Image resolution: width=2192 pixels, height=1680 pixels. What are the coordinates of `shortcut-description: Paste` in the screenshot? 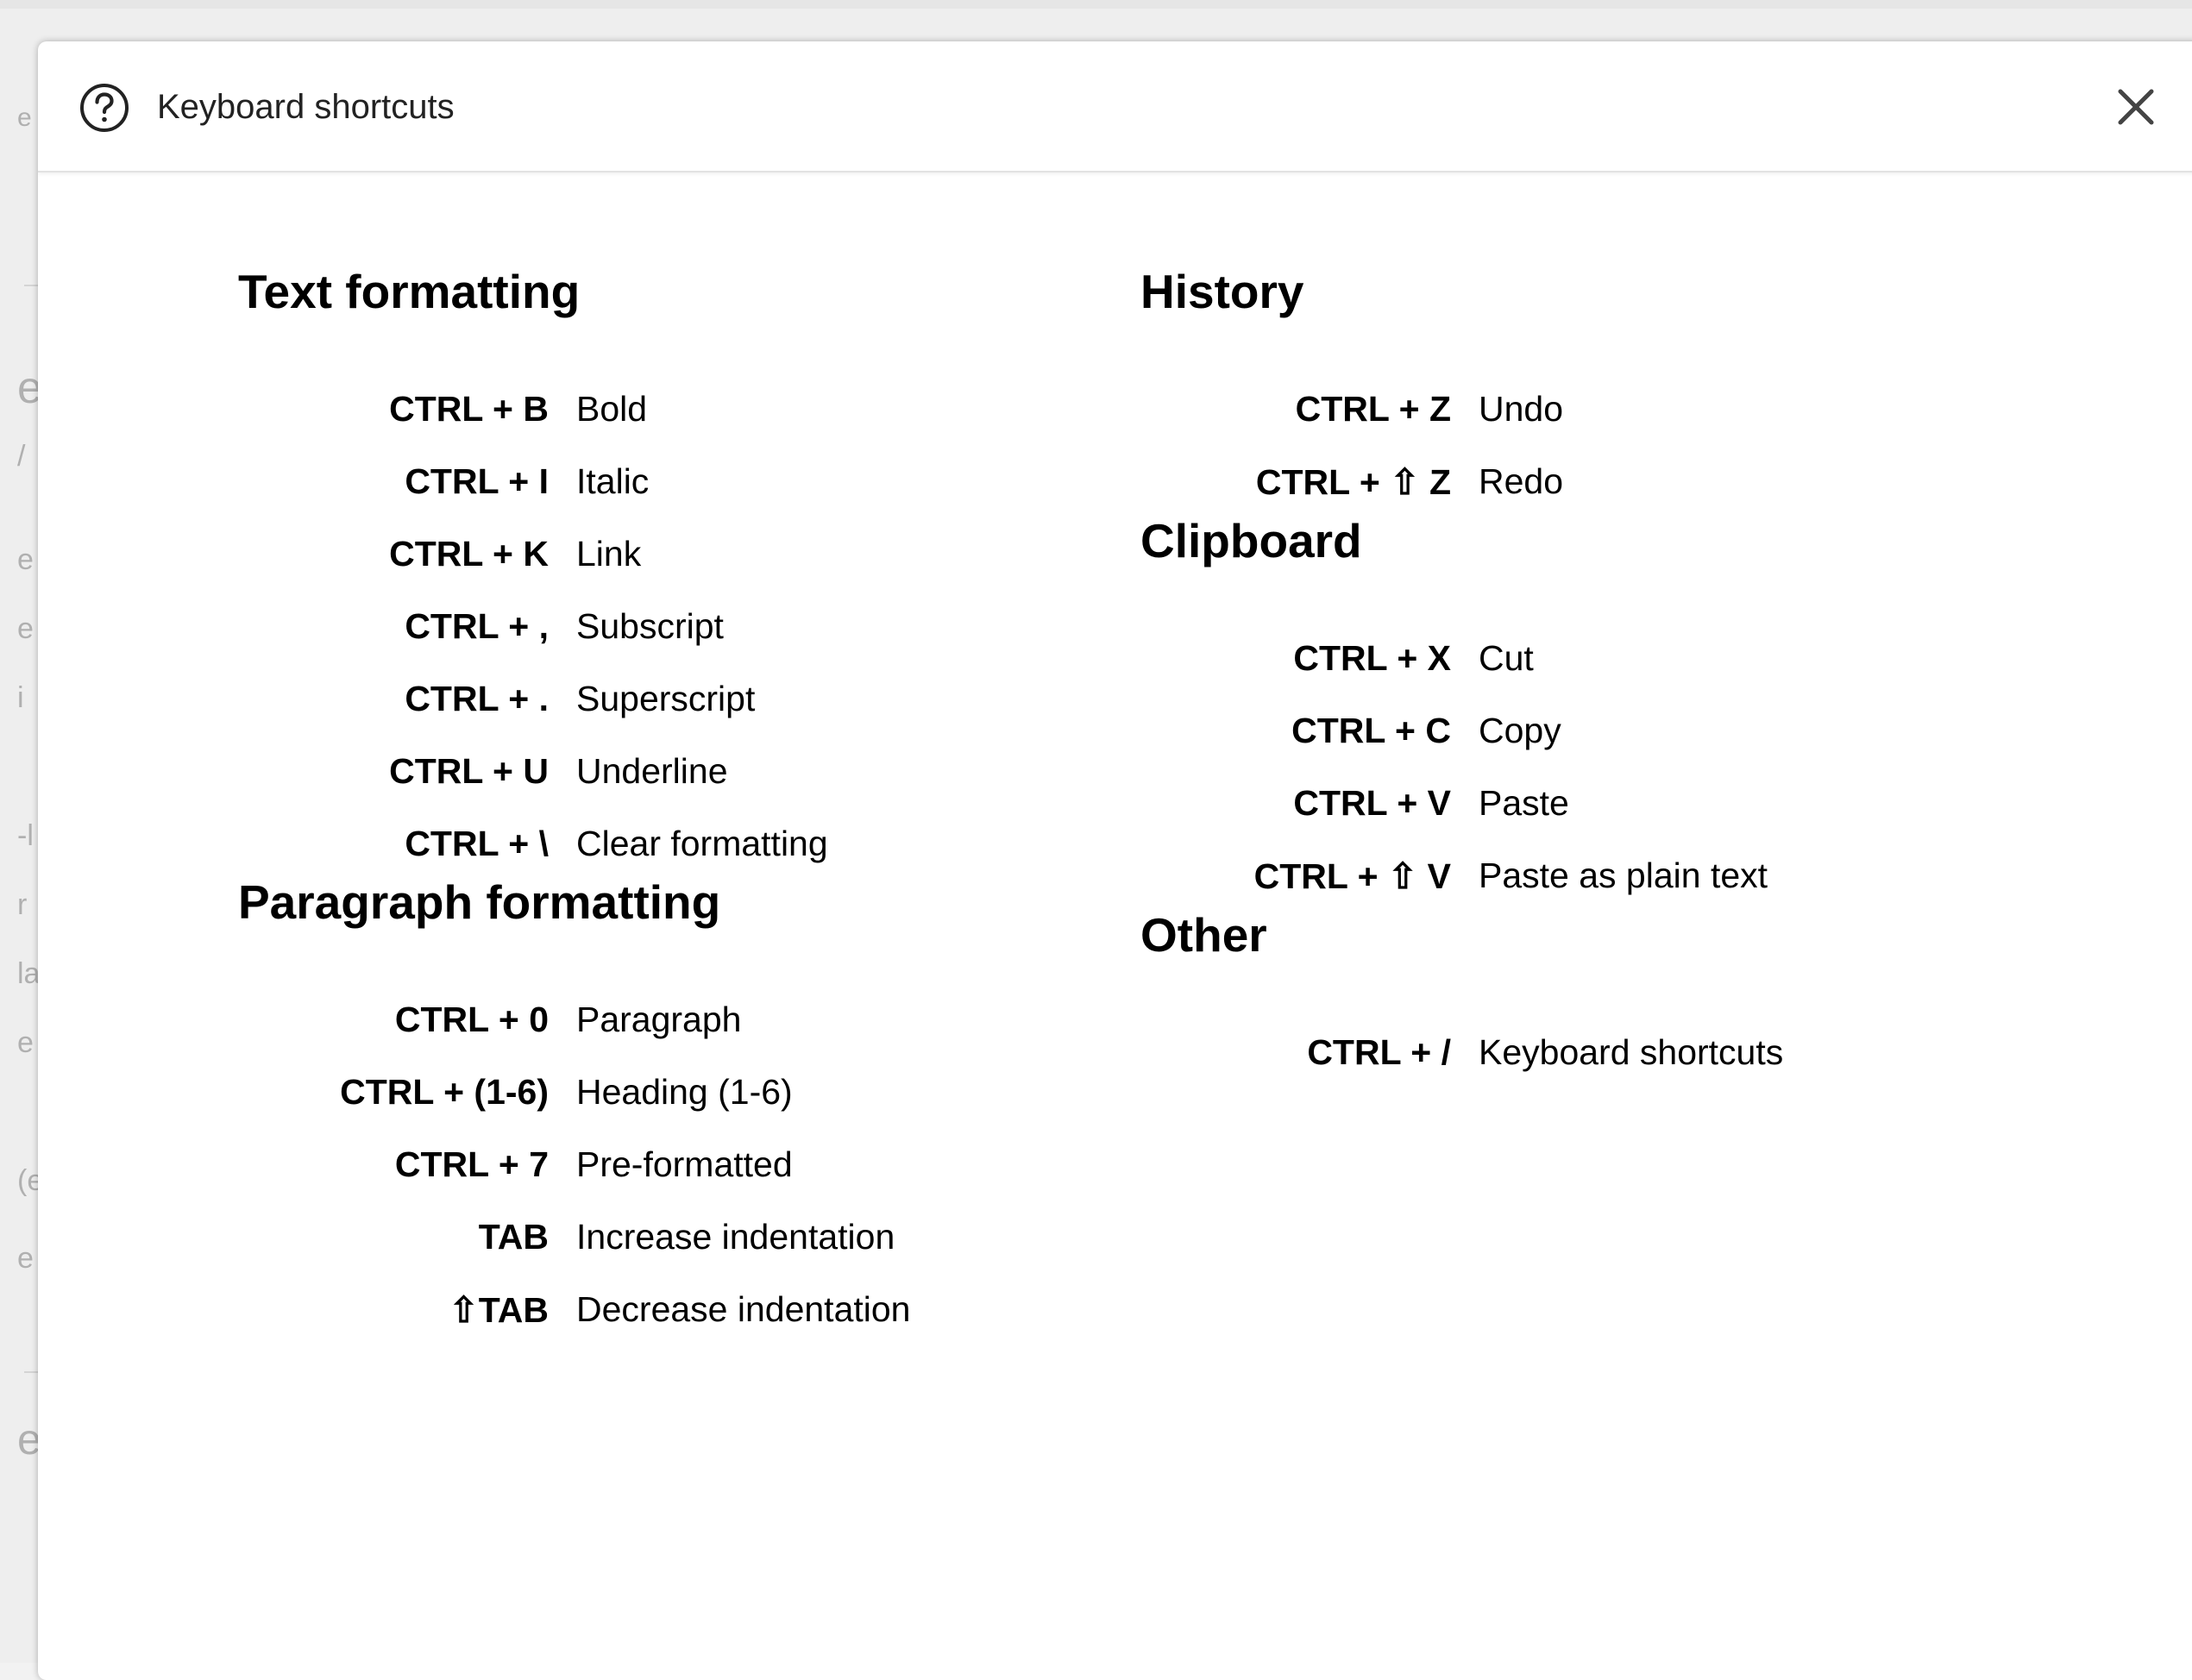 It's located at (1524, 803).